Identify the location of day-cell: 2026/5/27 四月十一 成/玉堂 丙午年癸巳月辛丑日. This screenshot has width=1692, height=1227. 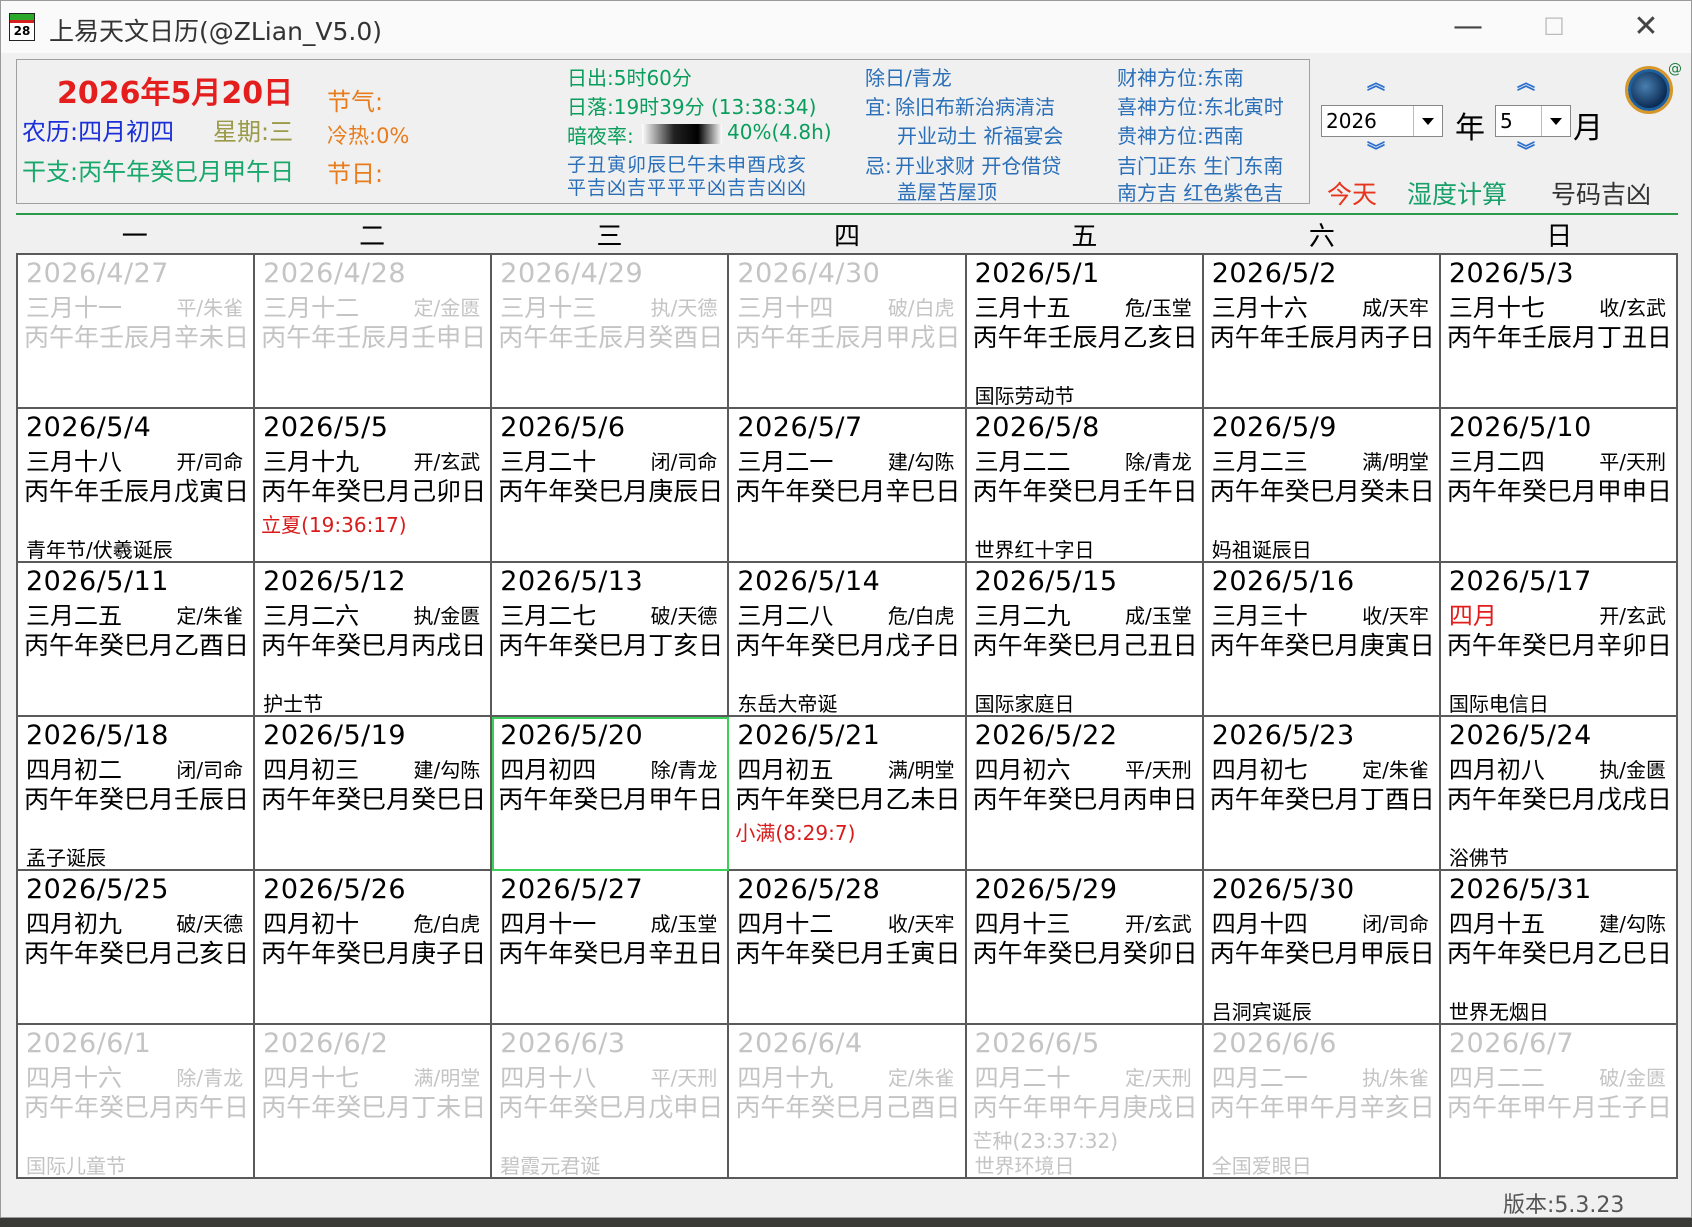
(611, 948).